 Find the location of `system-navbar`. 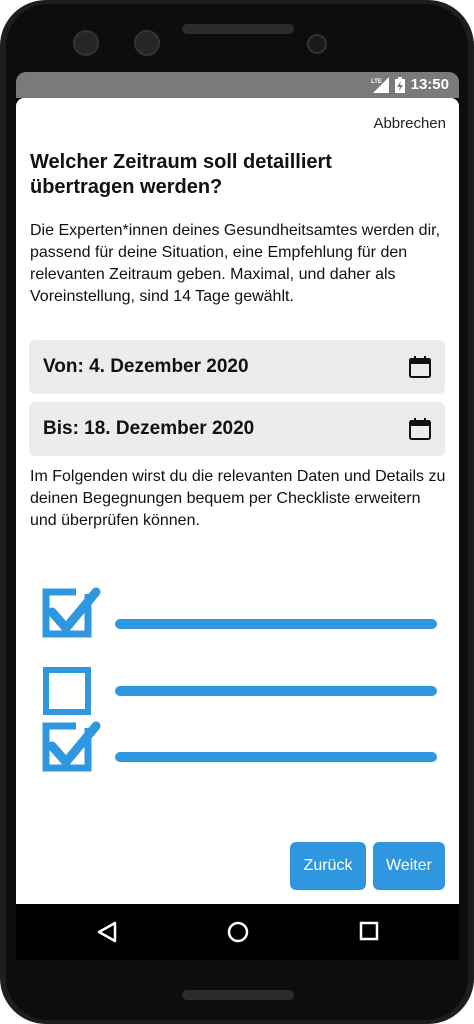

system-navbar is located at coordinates (237, 932).